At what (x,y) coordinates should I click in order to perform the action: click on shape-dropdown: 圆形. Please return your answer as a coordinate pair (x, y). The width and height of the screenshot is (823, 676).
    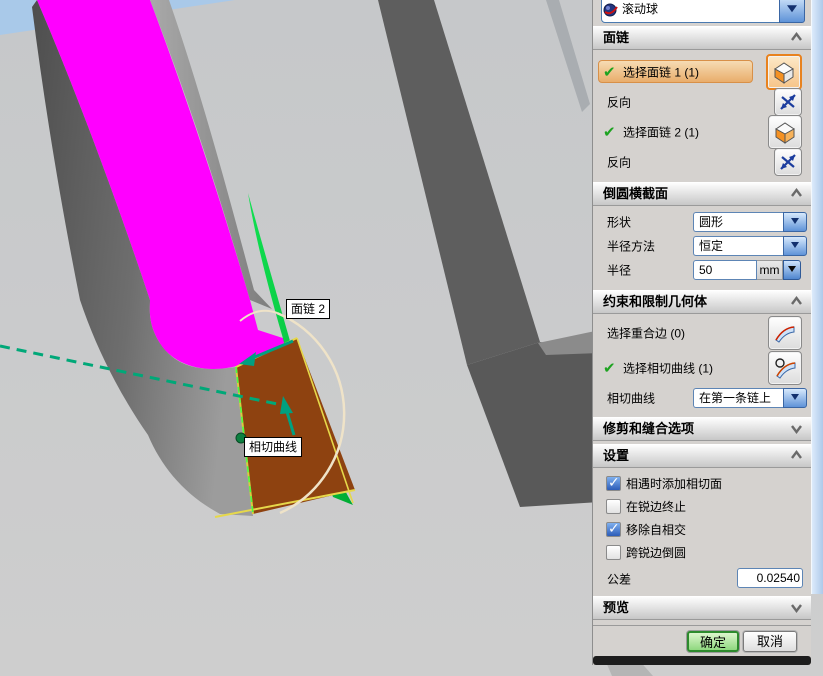
    Looking at the image, I should click on (750, 222).